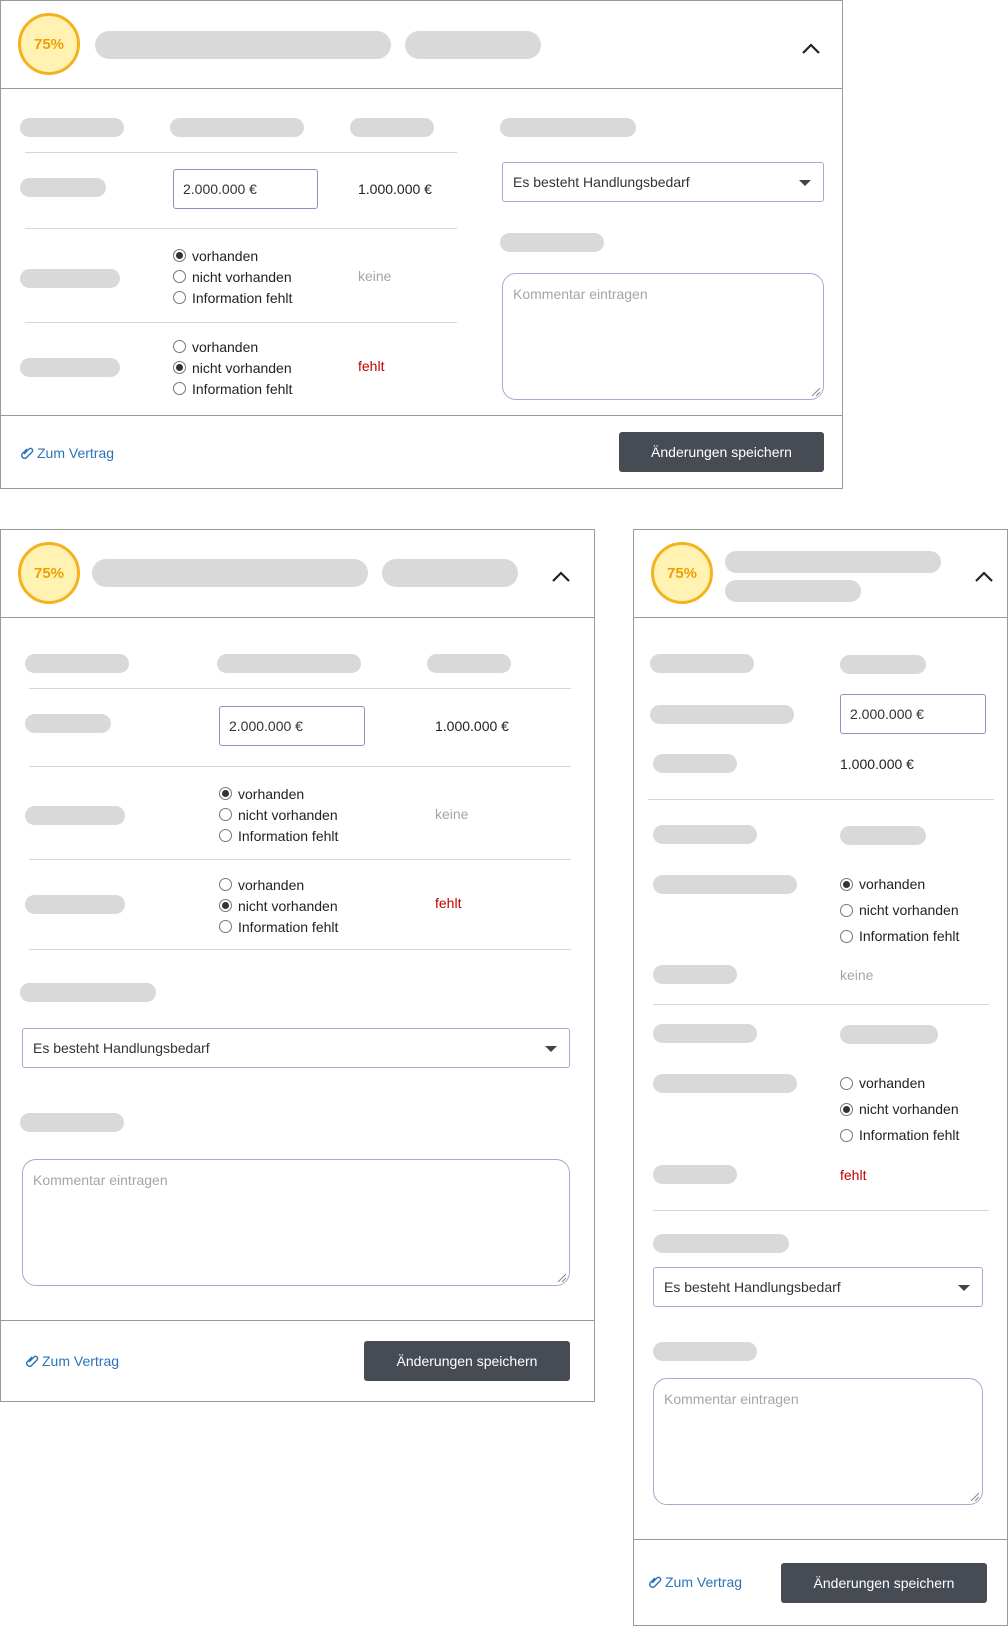 Image resolution: width=1008 pixels, height=1626 pixels. I want to click on comment-label-placeholder, so click(552, 242).